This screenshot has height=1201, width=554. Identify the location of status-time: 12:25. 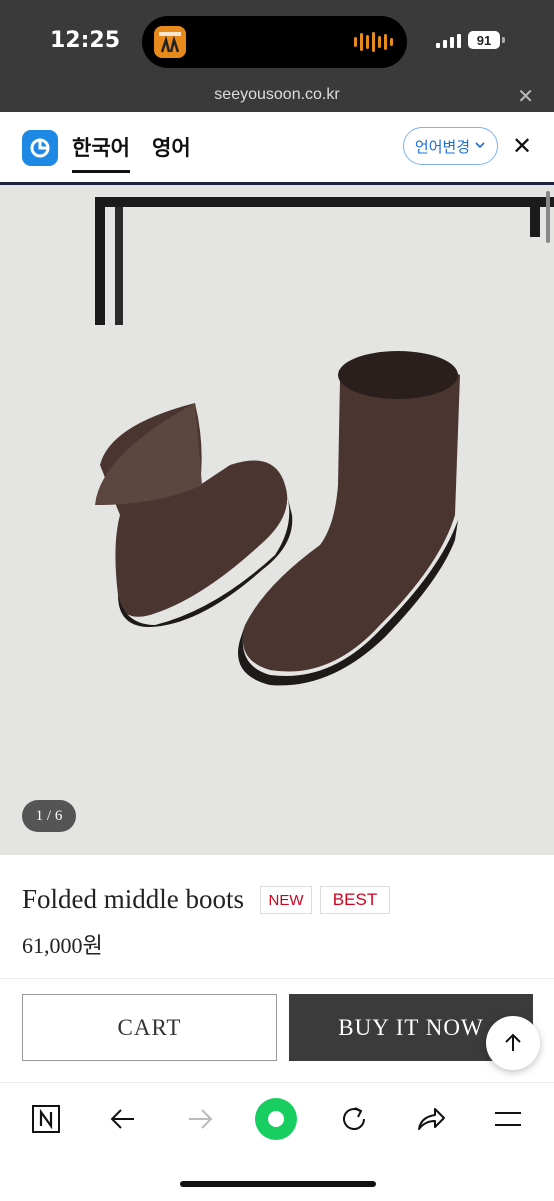
(85, 40).